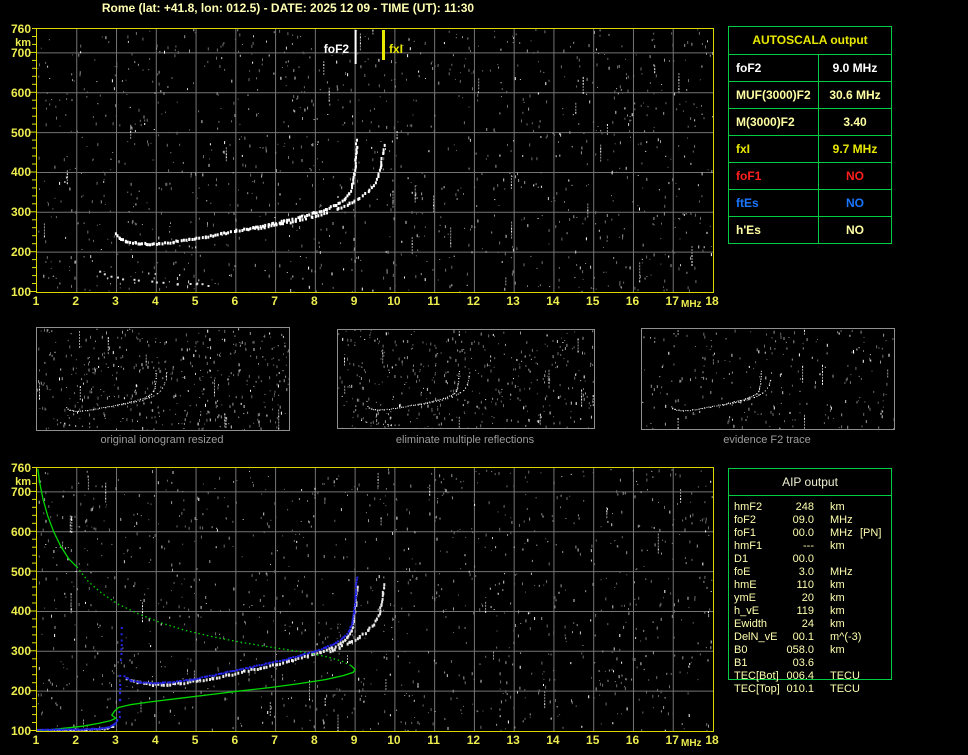  Describe the element at coordinates (789, 611) in the screenshot. I see `table-row: h_vE 119 km` at that location.